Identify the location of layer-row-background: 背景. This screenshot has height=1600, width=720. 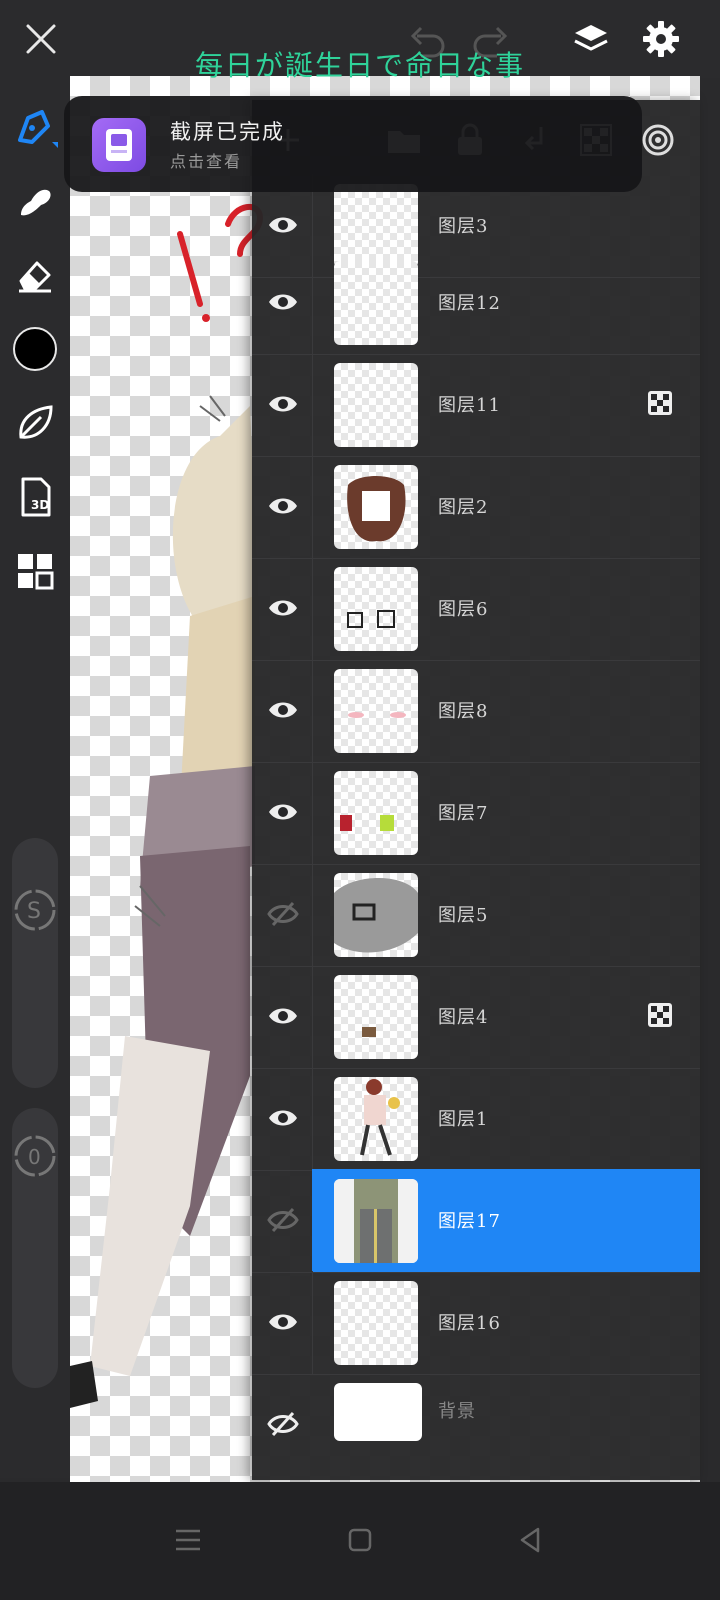
(476, 1424).